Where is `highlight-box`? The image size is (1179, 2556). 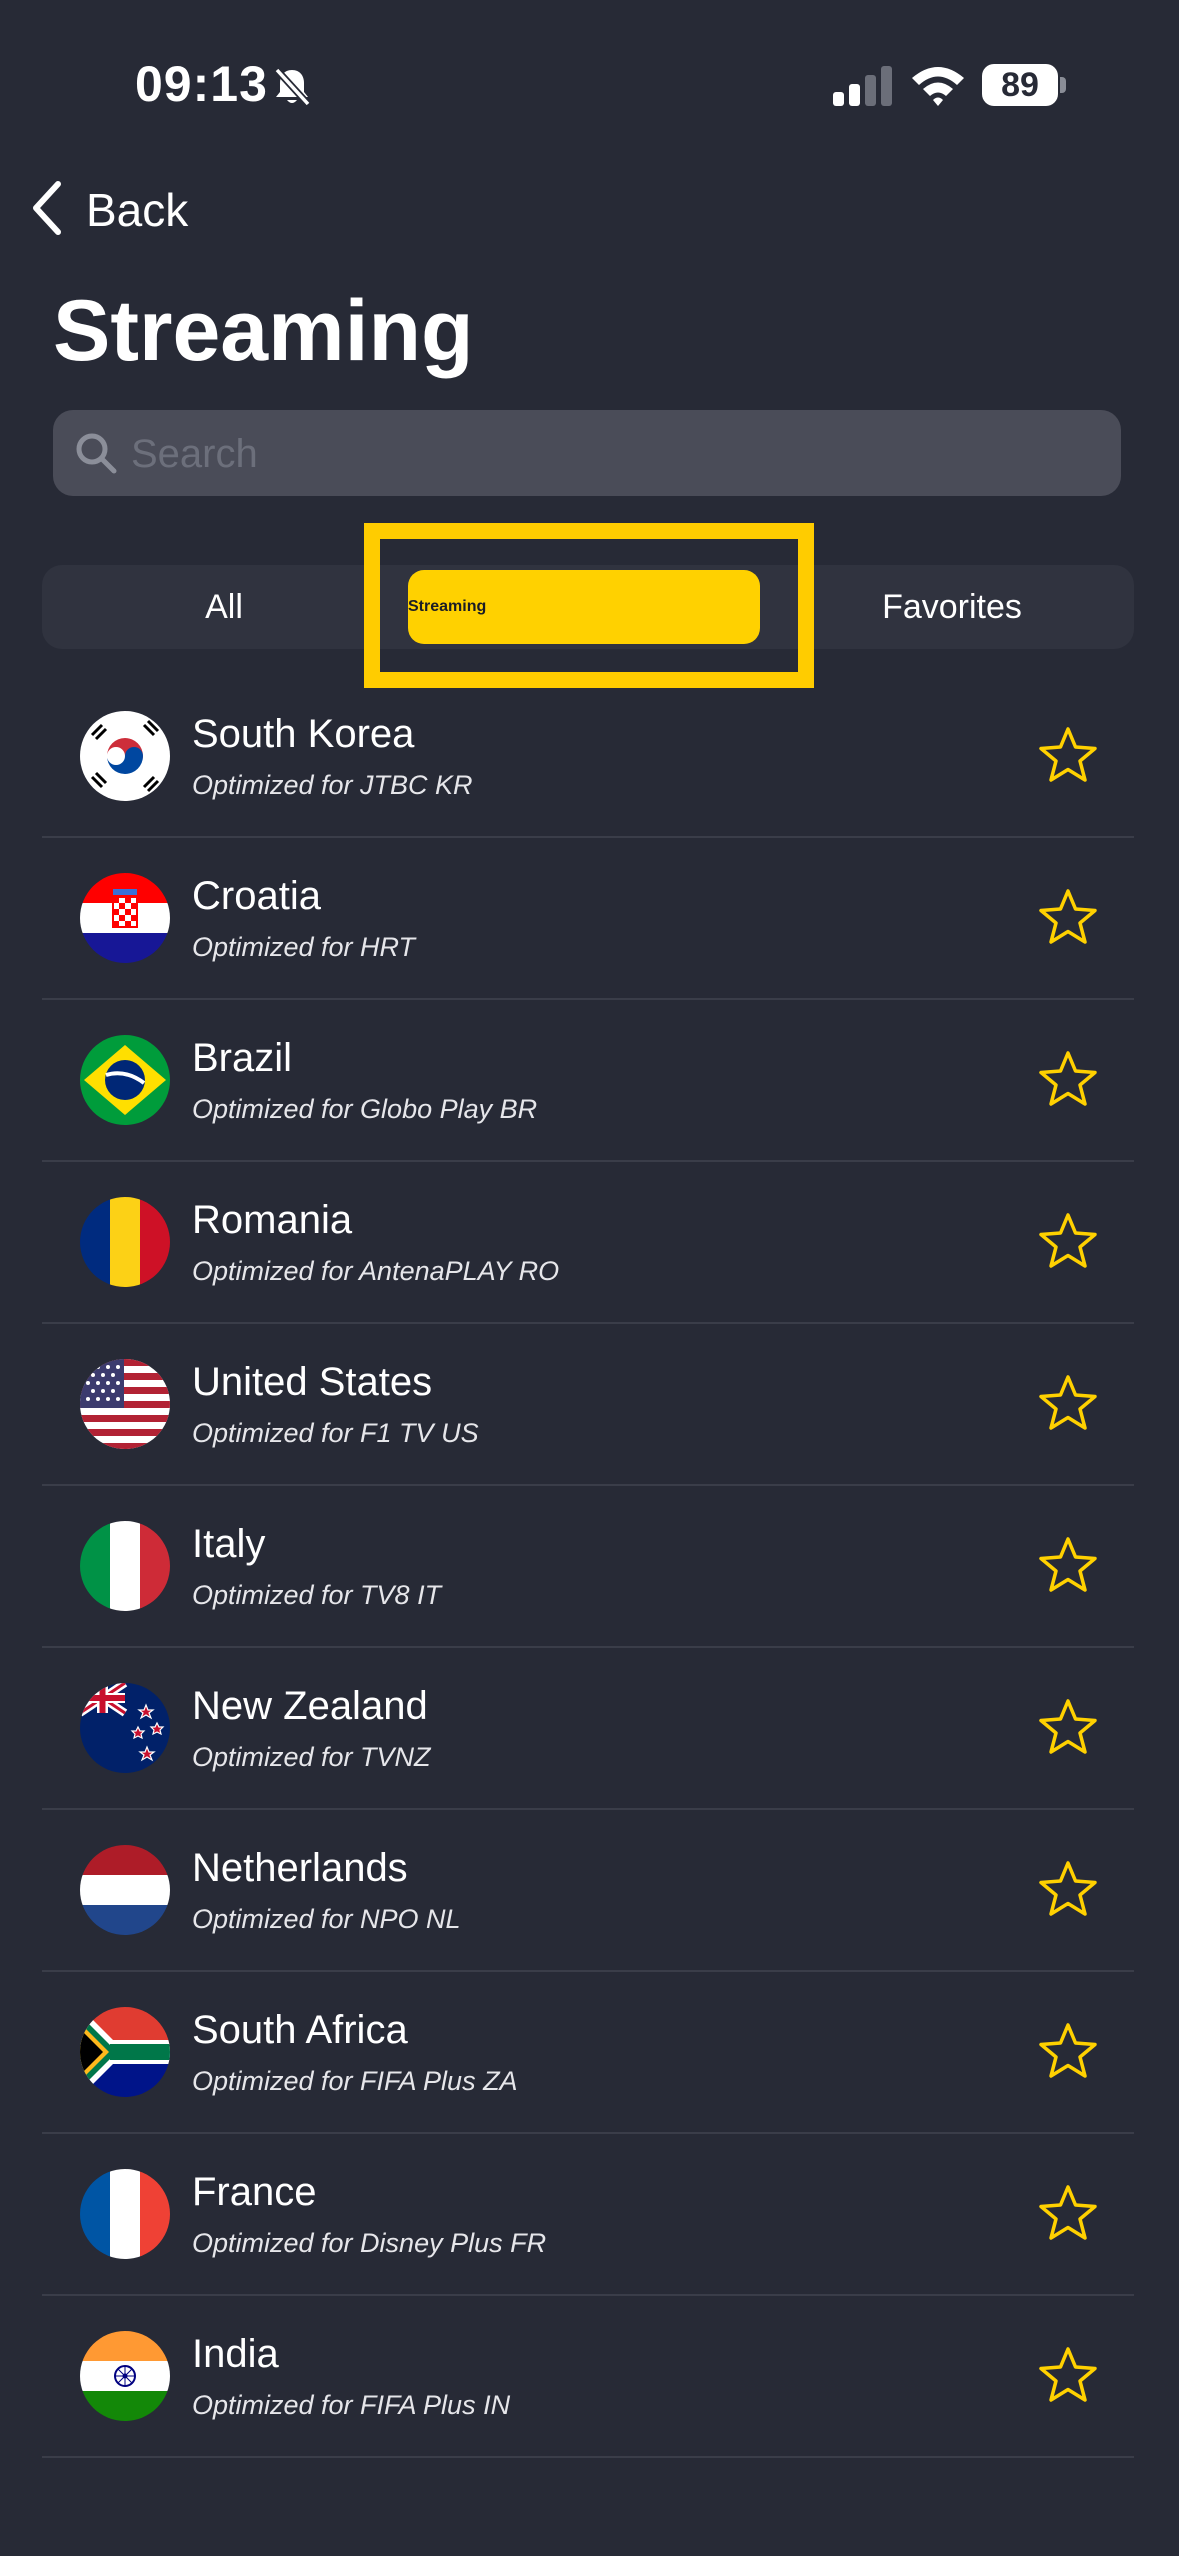
highlight-box is located at coordinates (589, 605).